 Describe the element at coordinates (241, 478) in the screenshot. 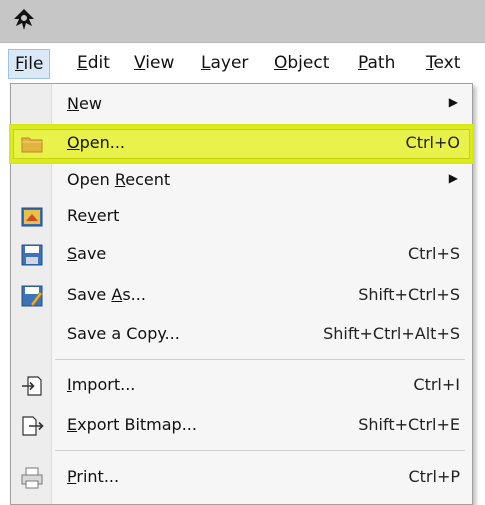

I see `menu-item-print: Print... Ctrl+P` at that location.